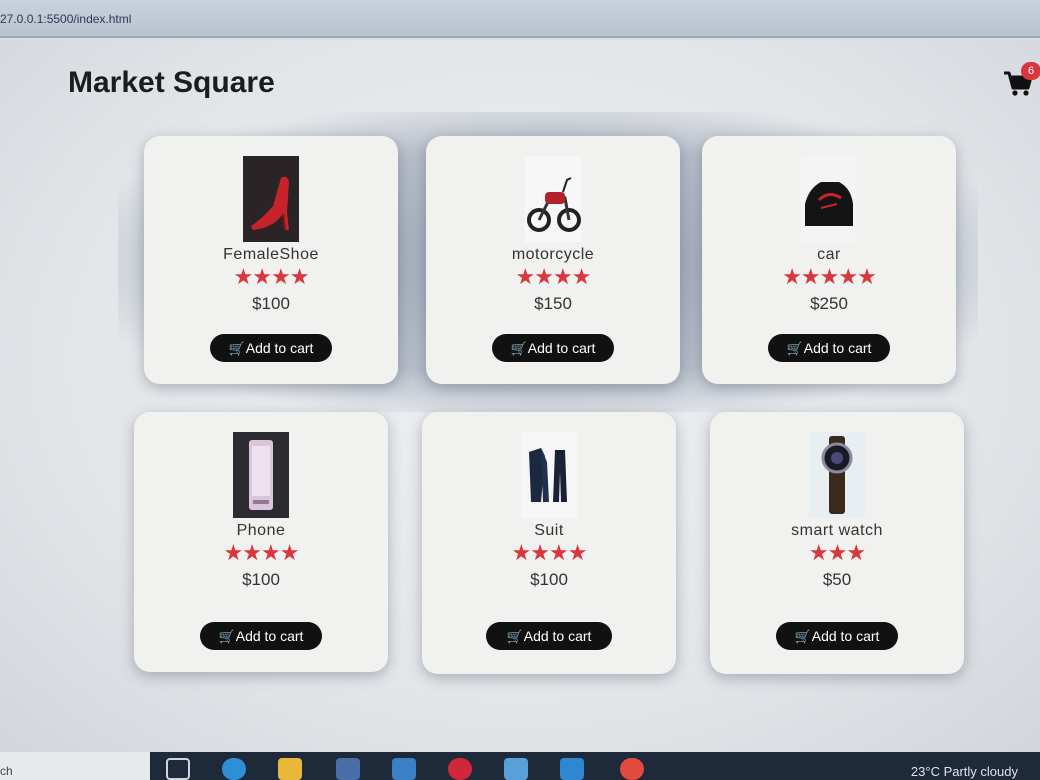  I want to click on search-strip: ch, so click(75, 766).